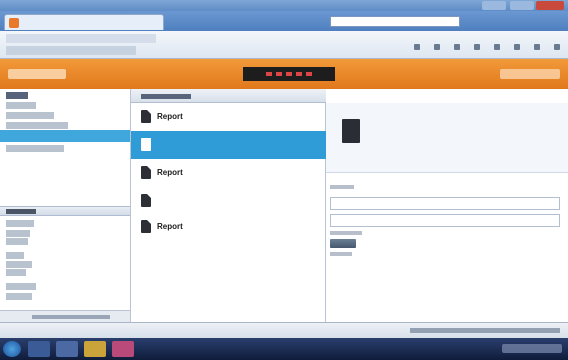  I want to click on header-user-menu, so click(530, 74).